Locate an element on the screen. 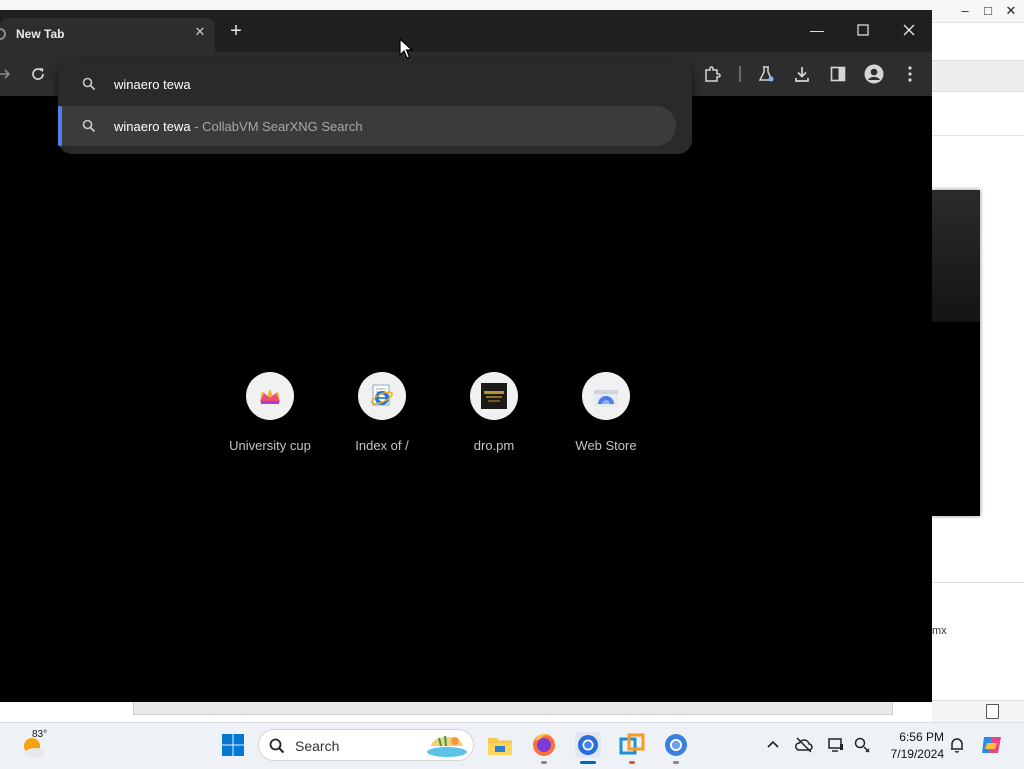 This screenshot has height=769, width=1024. weather-temperature: 83° is located at coordinates (40, 734).